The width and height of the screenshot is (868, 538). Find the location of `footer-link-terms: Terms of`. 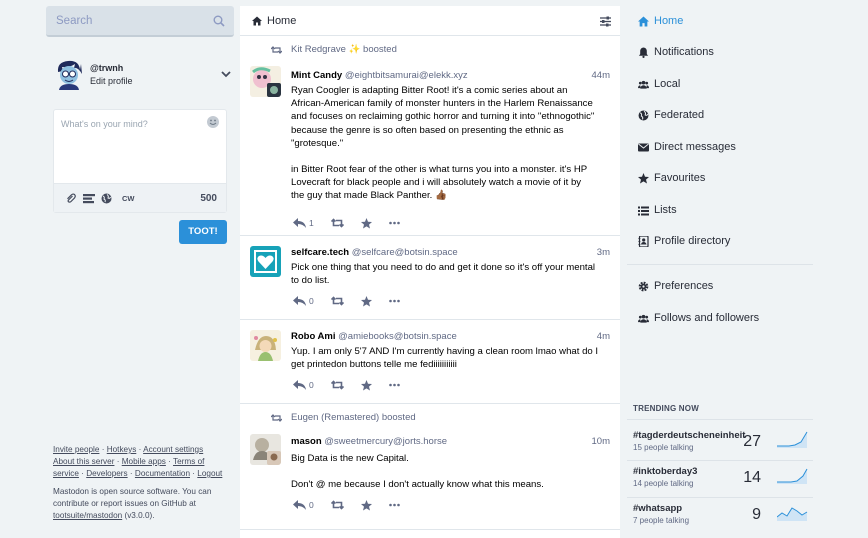

footer-link-terms: Terms of is located at coordinates (188, 461).